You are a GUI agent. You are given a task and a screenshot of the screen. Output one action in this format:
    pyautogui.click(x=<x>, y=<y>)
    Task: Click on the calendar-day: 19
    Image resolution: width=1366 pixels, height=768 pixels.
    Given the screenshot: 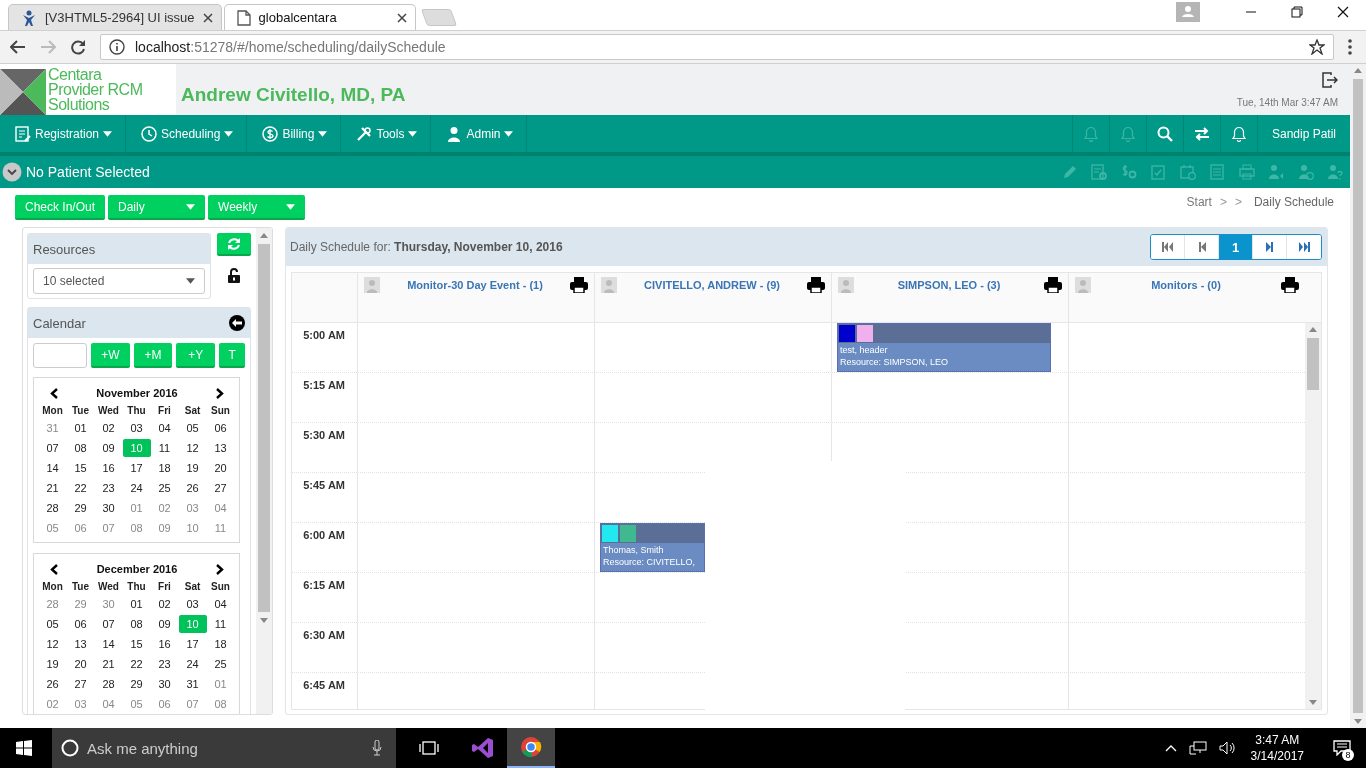 What is the action you would take?
    pyautogui.click(x=192, y=468)
    